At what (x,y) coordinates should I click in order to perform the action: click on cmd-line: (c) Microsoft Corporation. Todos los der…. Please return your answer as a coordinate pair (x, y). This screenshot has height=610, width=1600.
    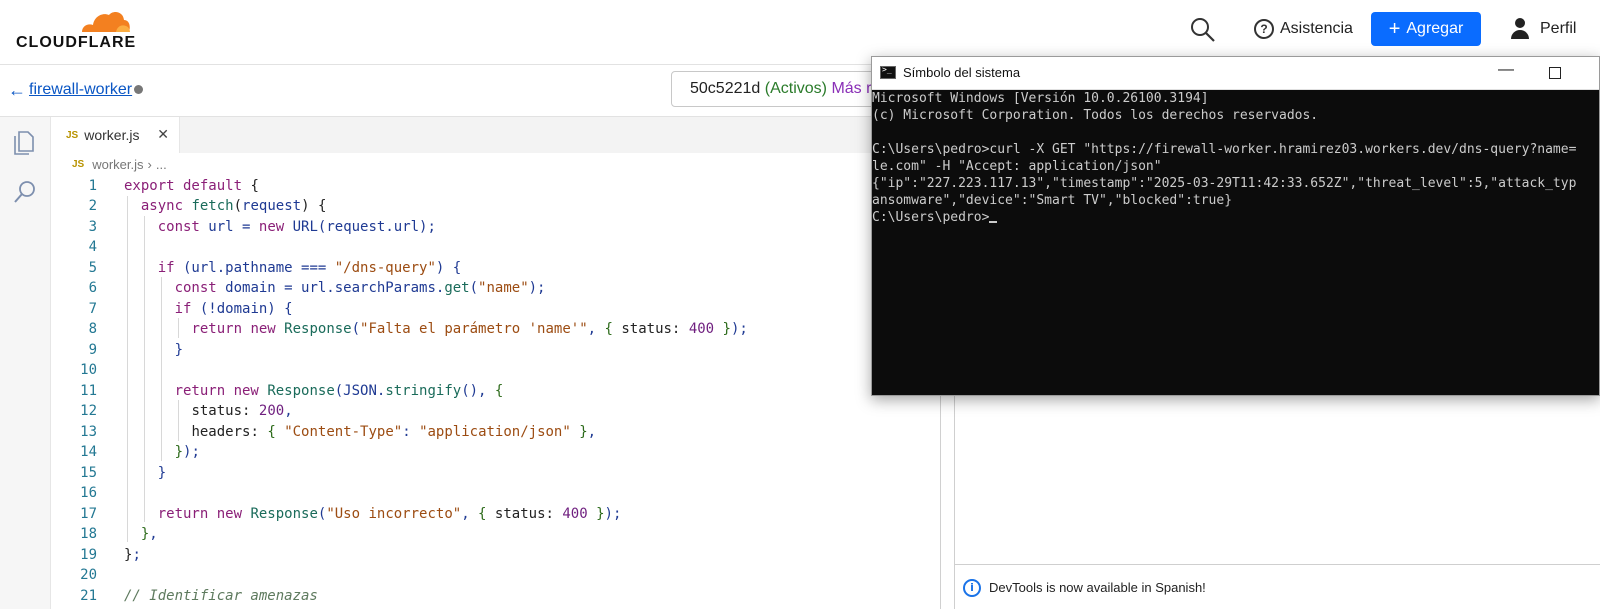
    Looking at the image, I should click on (1095, 115).